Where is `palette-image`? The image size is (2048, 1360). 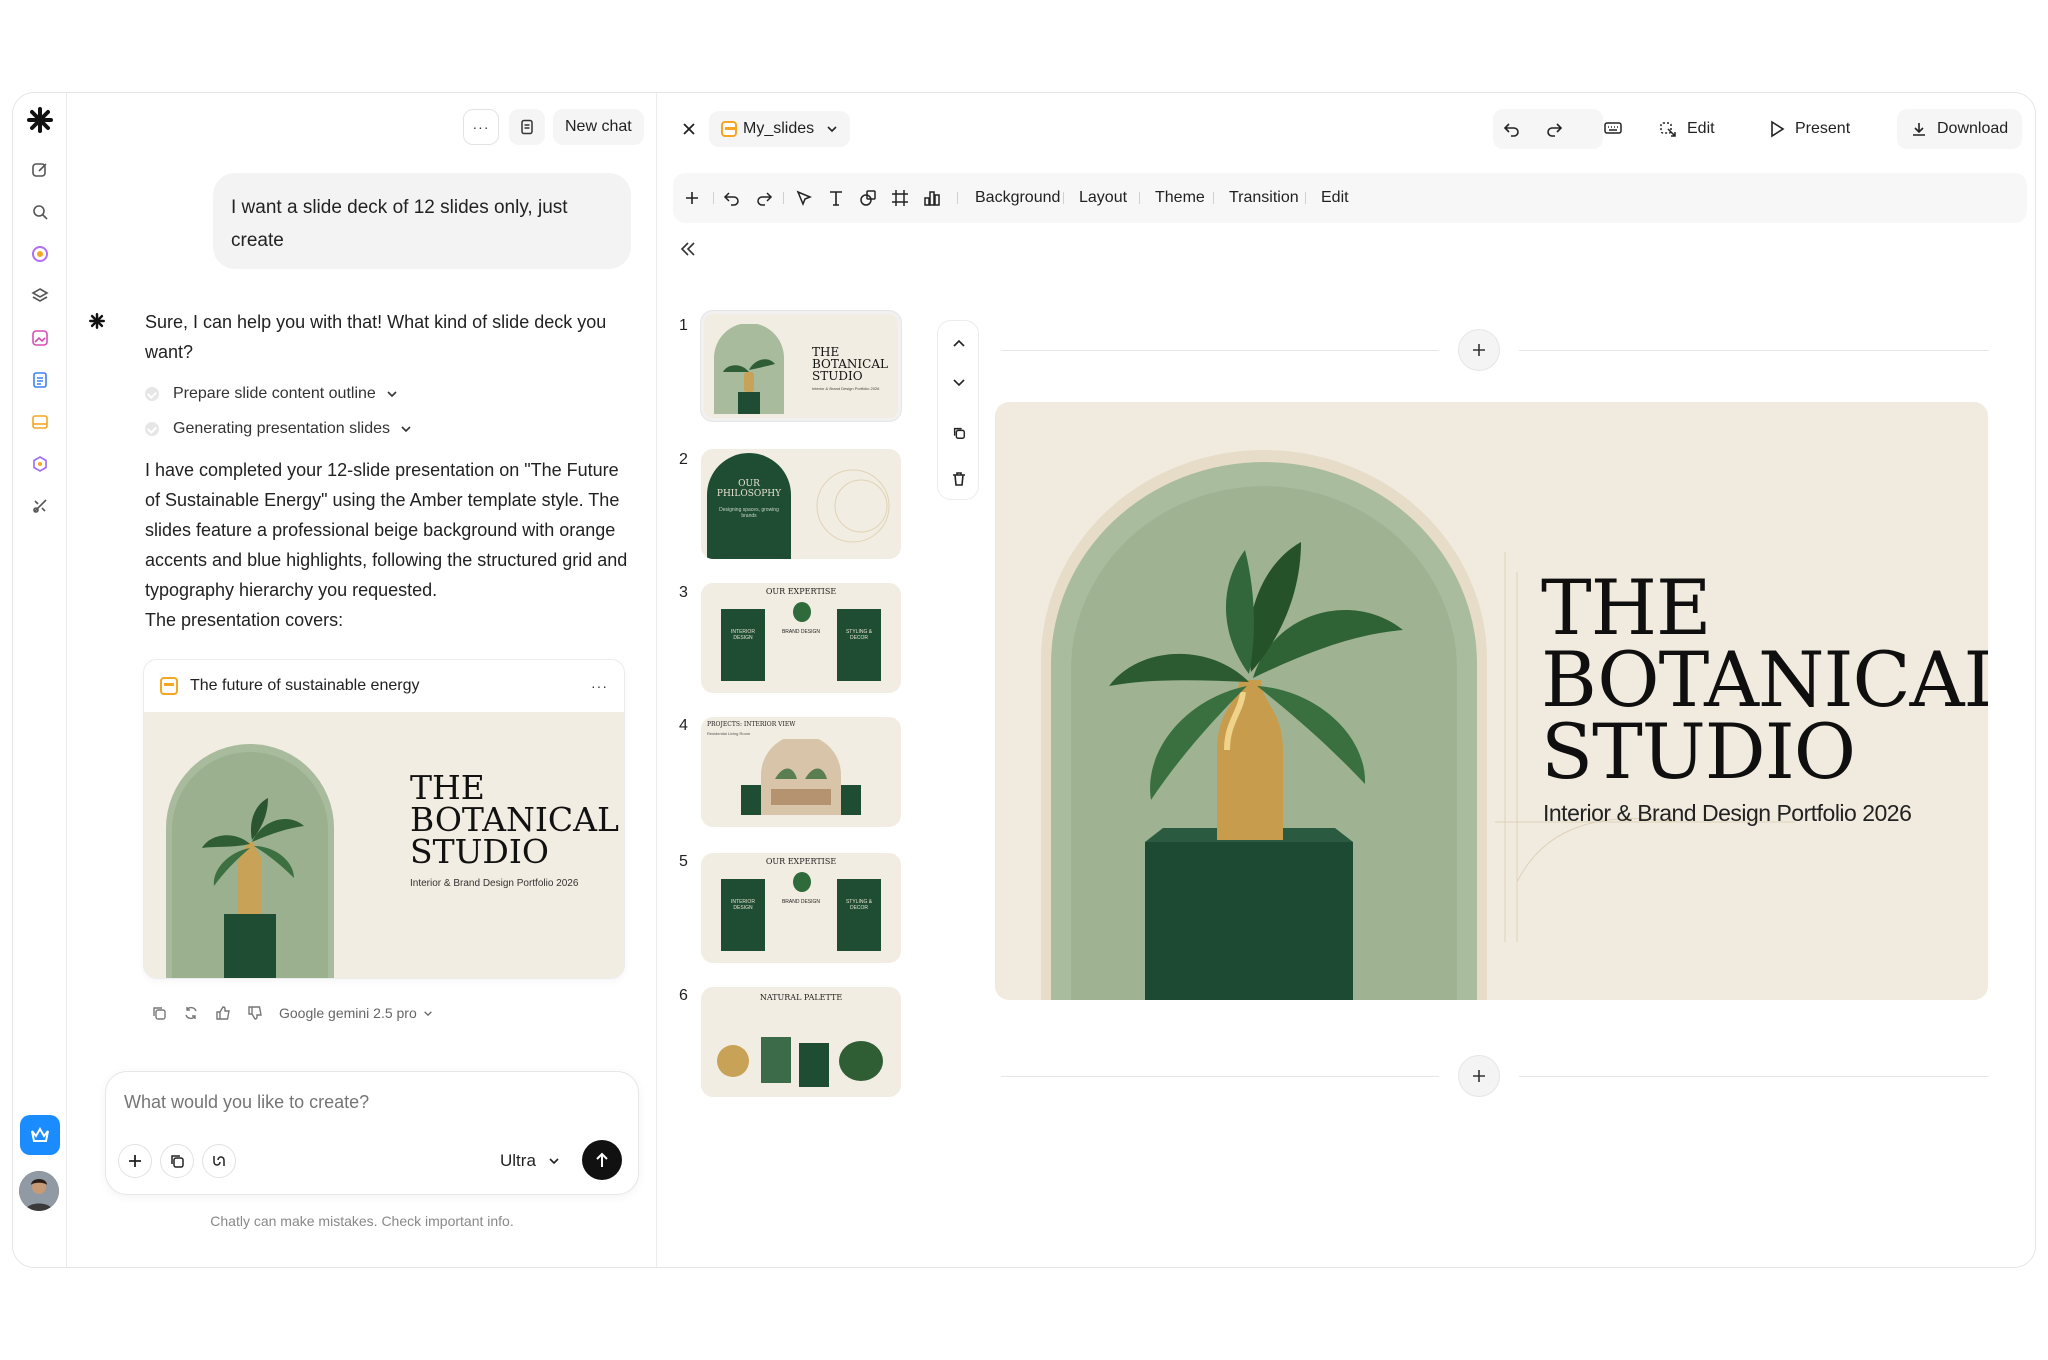 palette-image is located at coordinates (800, 1062).